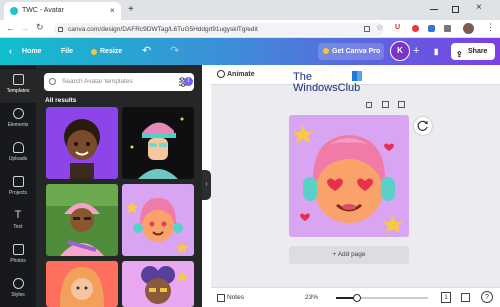 This screenshot has width=500, height=307. Describe the element at coordinates (18, 91) in the screenshot. I see `rail-label: Templates` at that location.